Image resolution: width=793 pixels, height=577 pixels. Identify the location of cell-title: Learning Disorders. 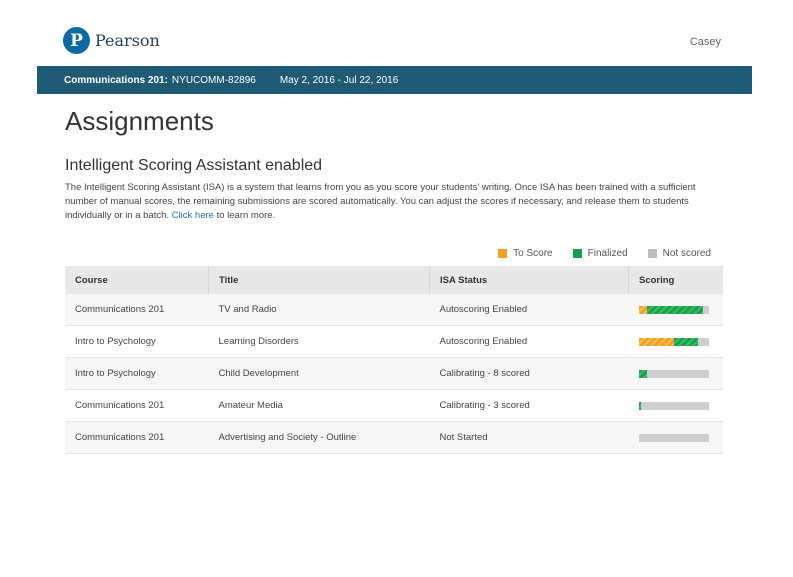
(319, 341).